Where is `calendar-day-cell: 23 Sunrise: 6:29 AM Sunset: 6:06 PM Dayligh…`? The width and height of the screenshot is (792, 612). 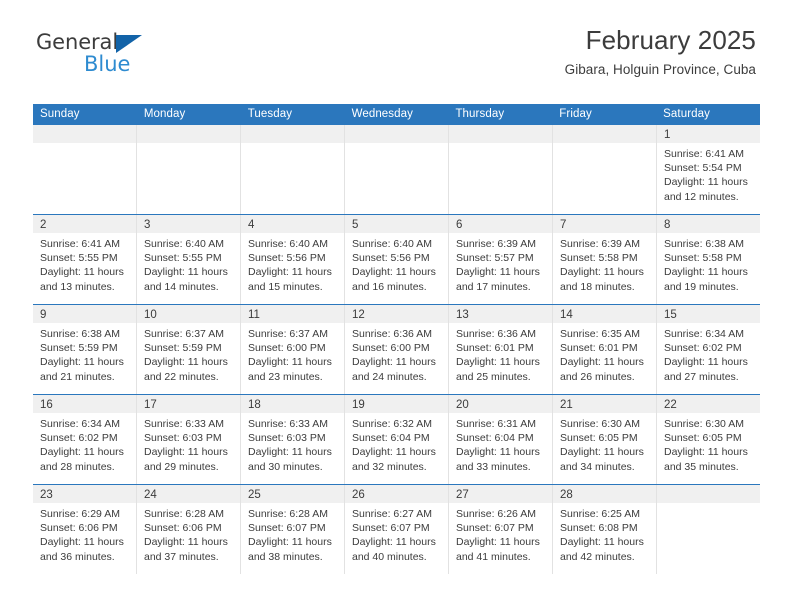
calendar-day-cell: 23 Sunrise: 6:29 AM Sunset: 6:06 PM Dayligh… is located at coordinates (84, 529).